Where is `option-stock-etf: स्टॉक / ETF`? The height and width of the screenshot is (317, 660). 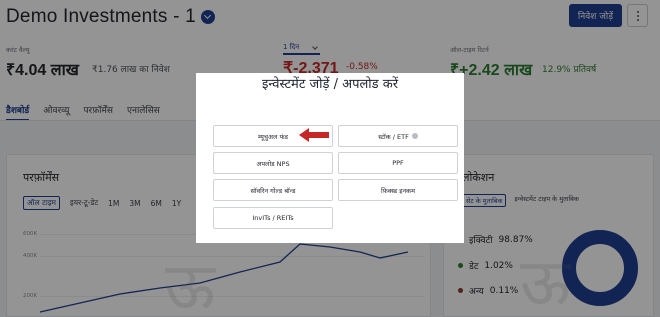 option-stock-etf: स्टॉक / ETF is located at coordinates (398, 136).